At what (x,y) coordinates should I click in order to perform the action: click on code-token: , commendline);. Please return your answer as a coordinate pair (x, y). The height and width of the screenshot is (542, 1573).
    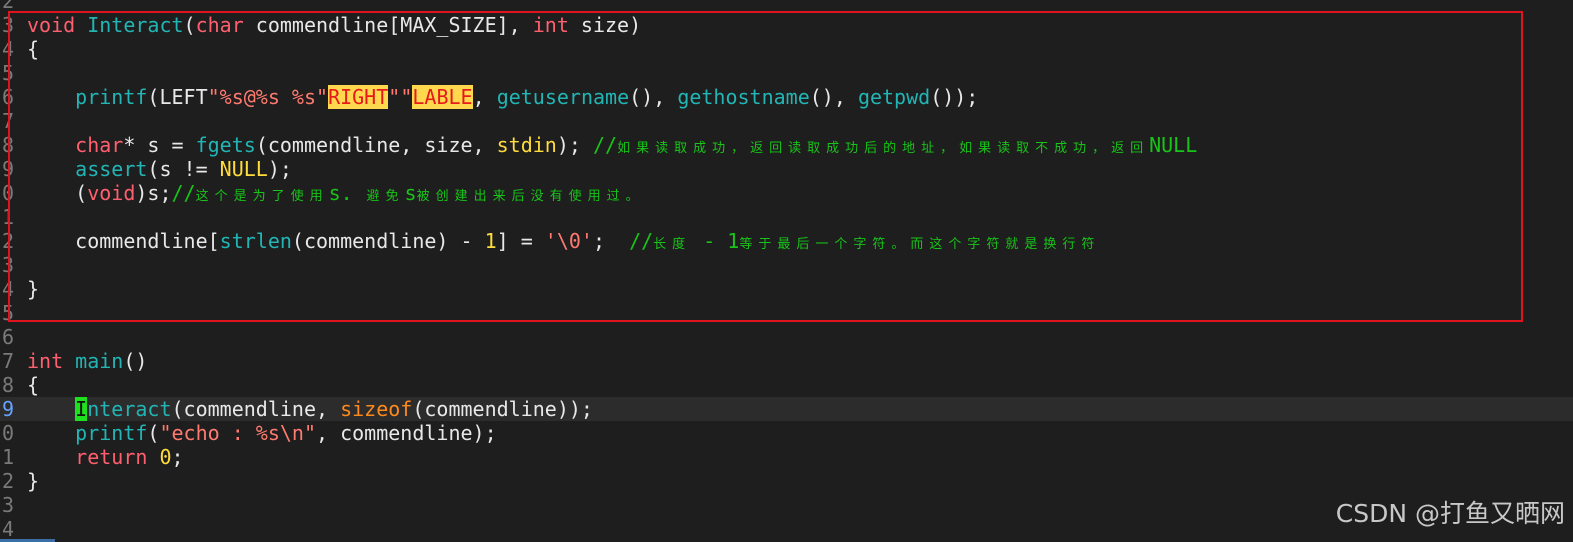
    Looking at the image, I should click on (406, 433).